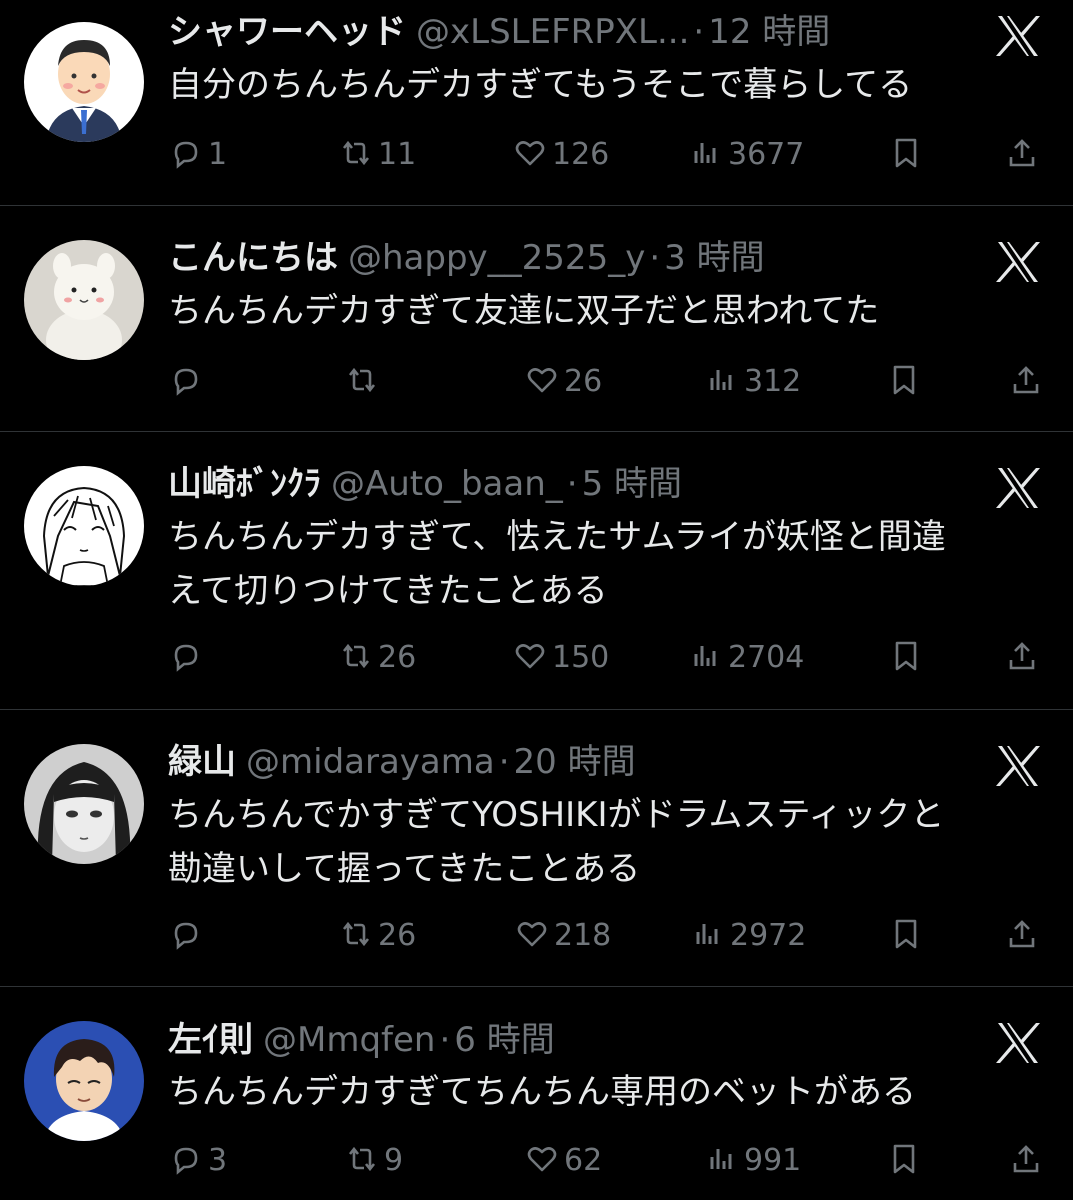  I want to click on like-button: 62, so click(563, 1161).